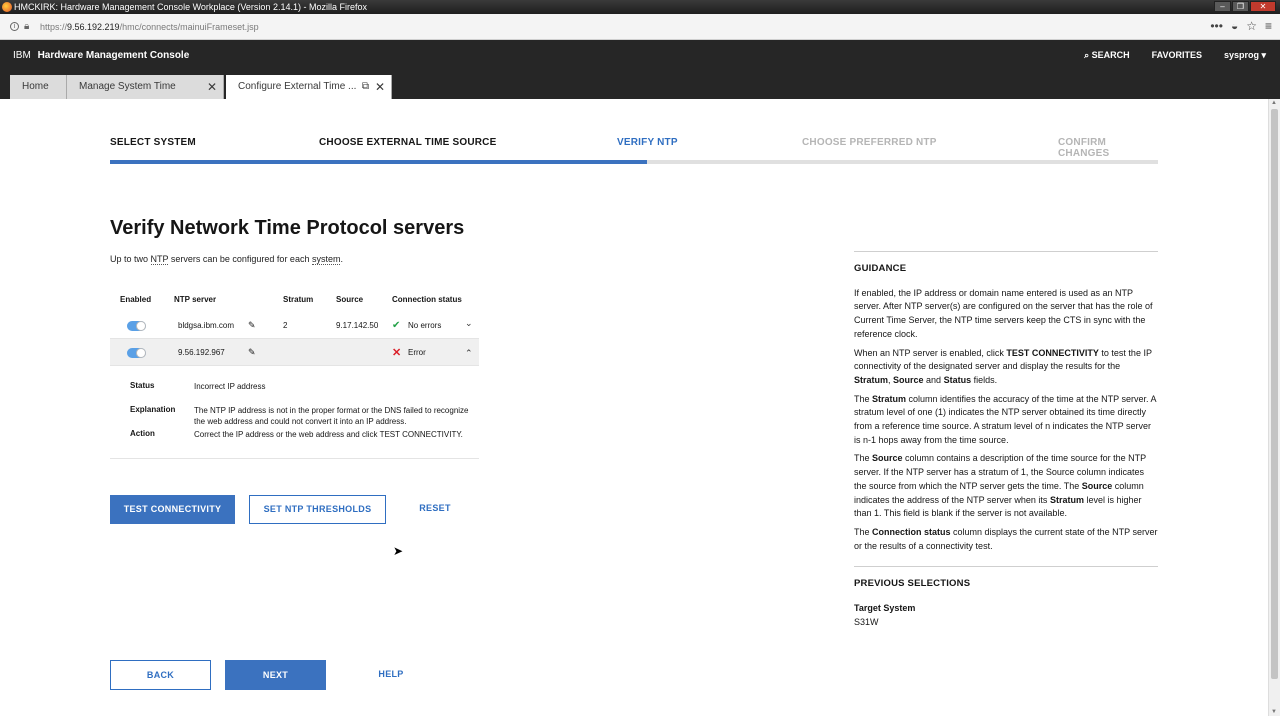 This screenshot has width=1280, height=720. I want to click on pocket-icon: ◒, so click(1234, 26).